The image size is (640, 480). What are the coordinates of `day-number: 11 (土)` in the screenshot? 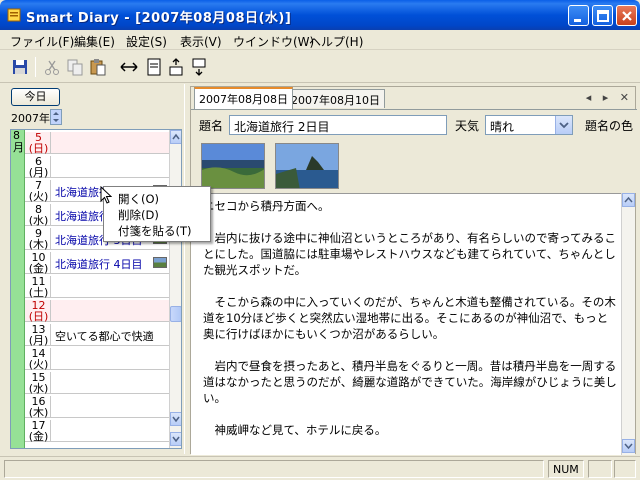 It's located at (39, 287).